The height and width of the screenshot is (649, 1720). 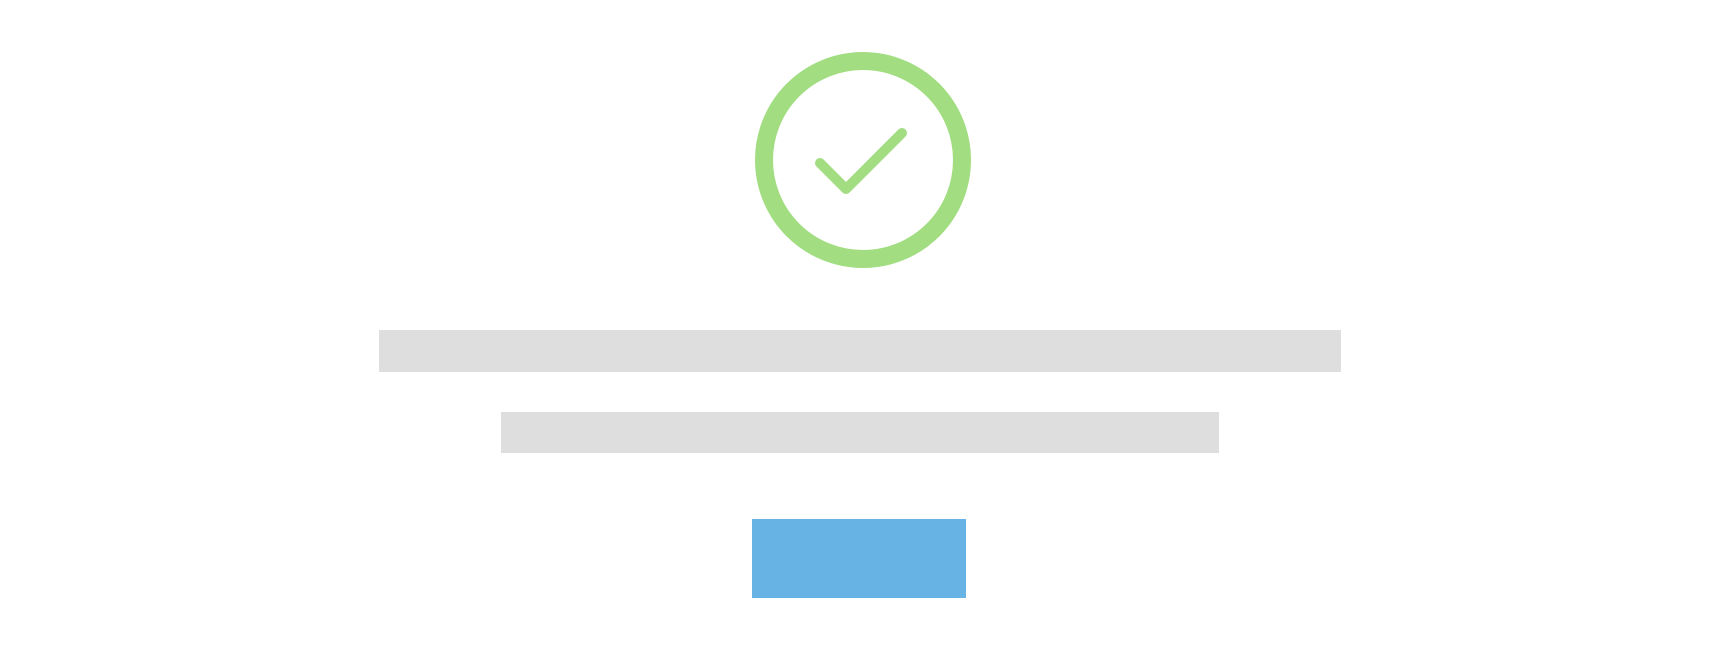 I want to click on continue-button, so click(x=859, y=558).